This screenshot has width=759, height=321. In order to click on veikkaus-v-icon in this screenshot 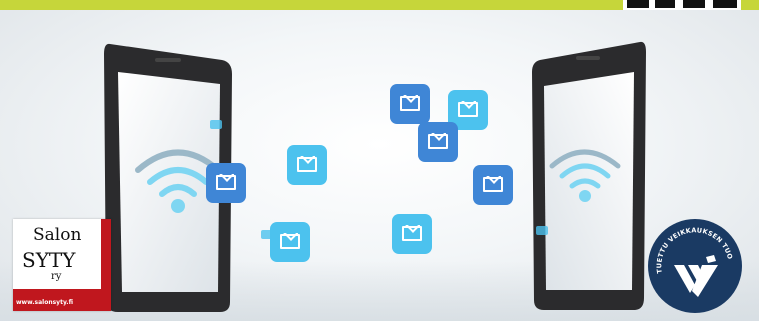, I will do `click(696, 276)`.